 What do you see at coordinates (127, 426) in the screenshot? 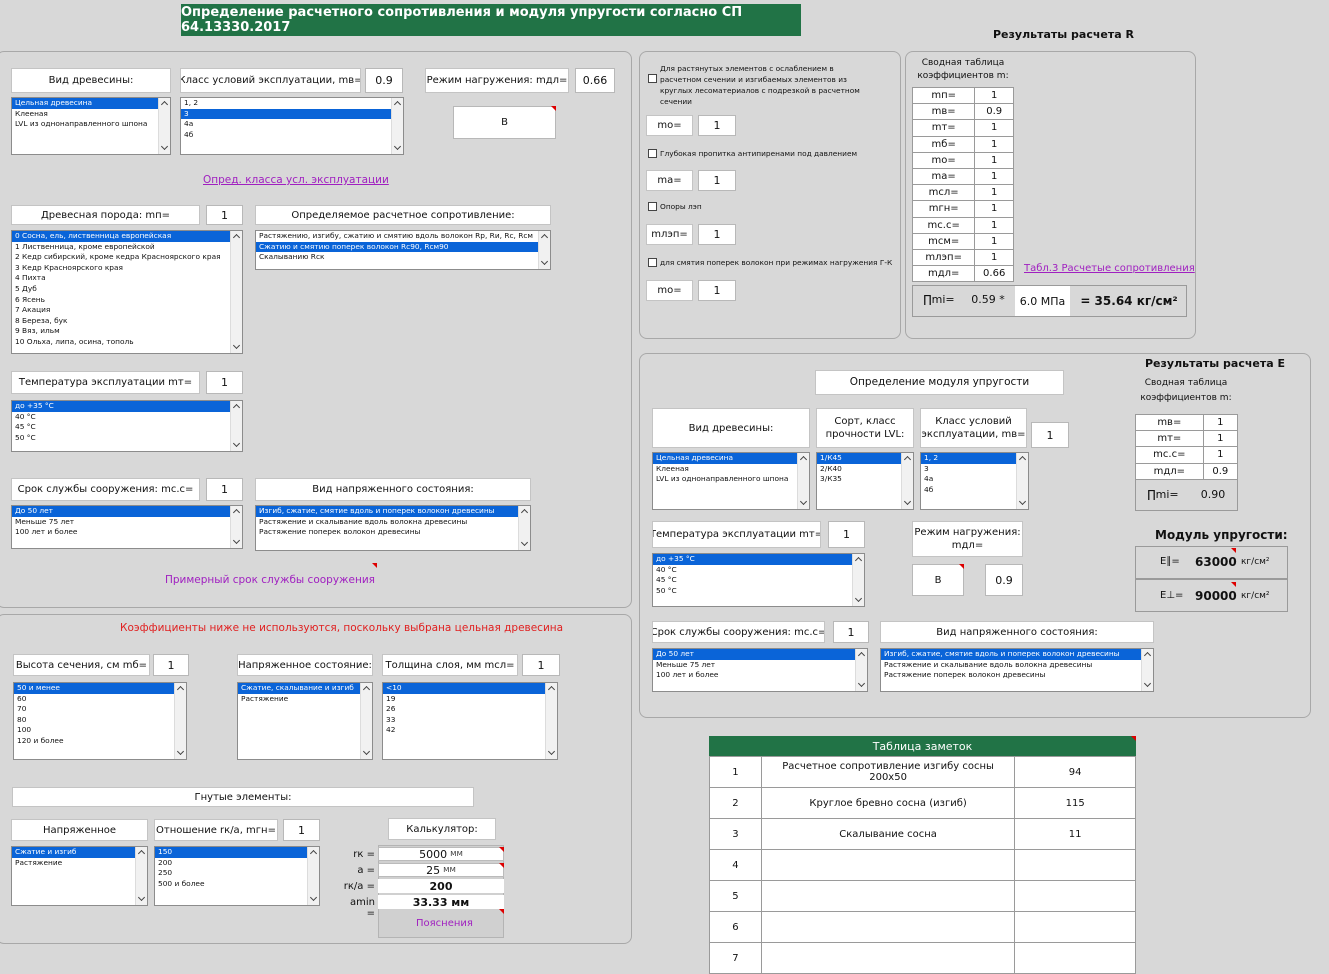
I see `temperature-list: до +35 °С 40 °С 45 °С 50 °С` at bounding box center [127, 426].